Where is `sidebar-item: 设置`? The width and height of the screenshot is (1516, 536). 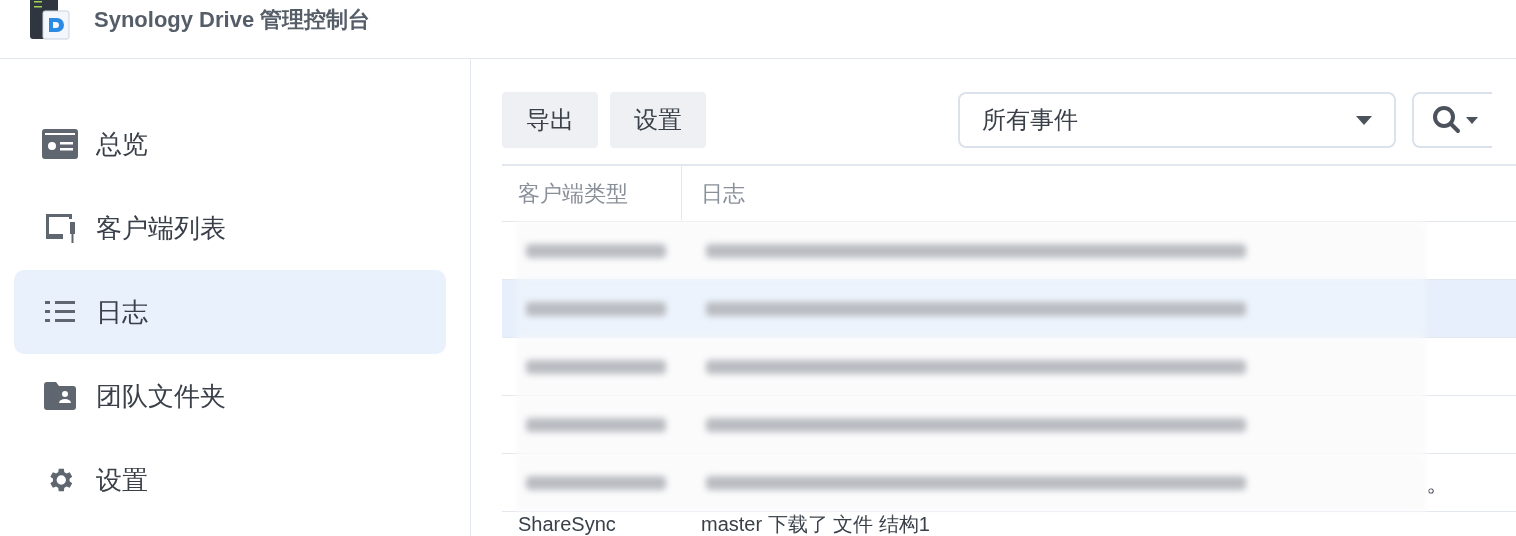 sidebar-item: 设置 is located at coordinates (230, 480).